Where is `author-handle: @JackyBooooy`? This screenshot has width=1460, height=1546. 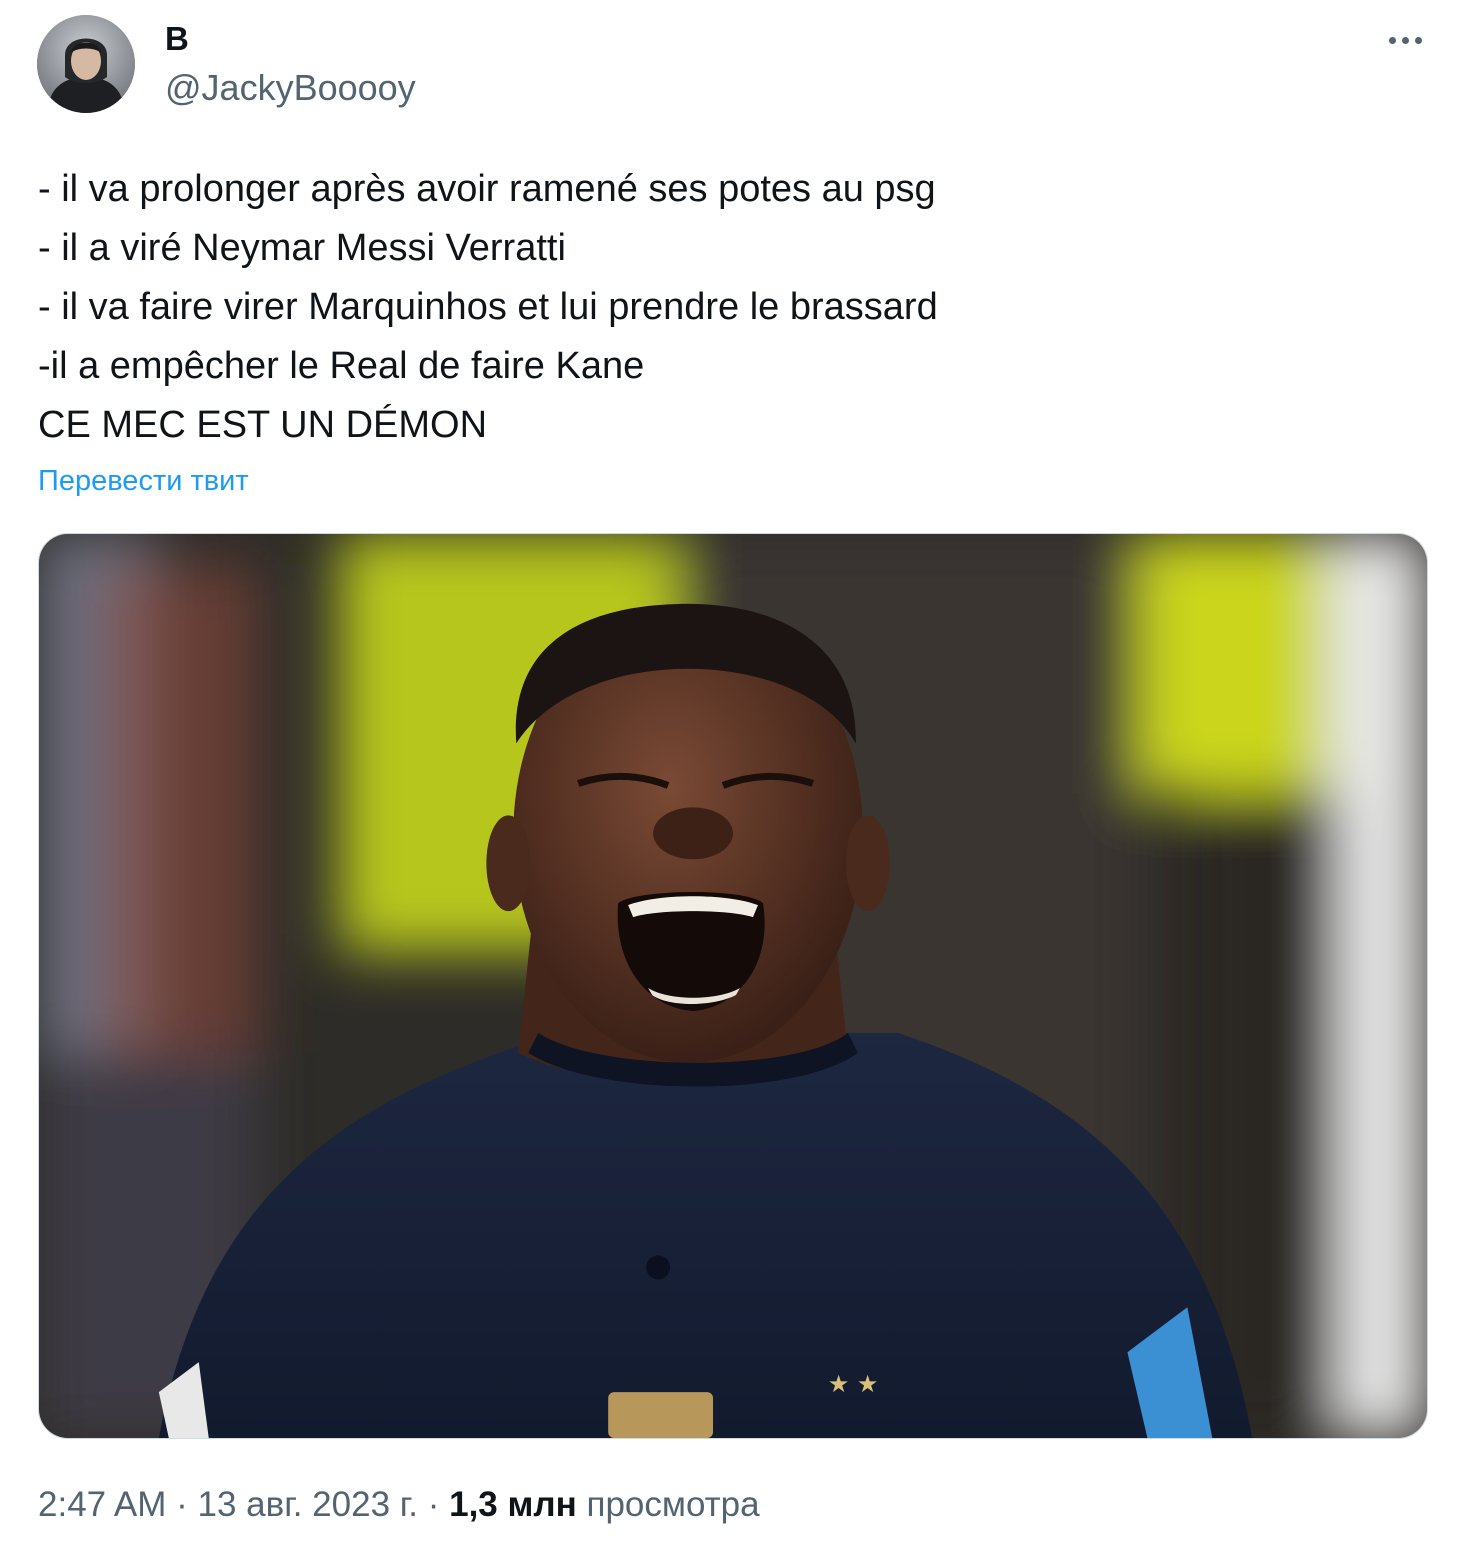 author-handle: @JackyBooooy is located at coordinates (290, 88).